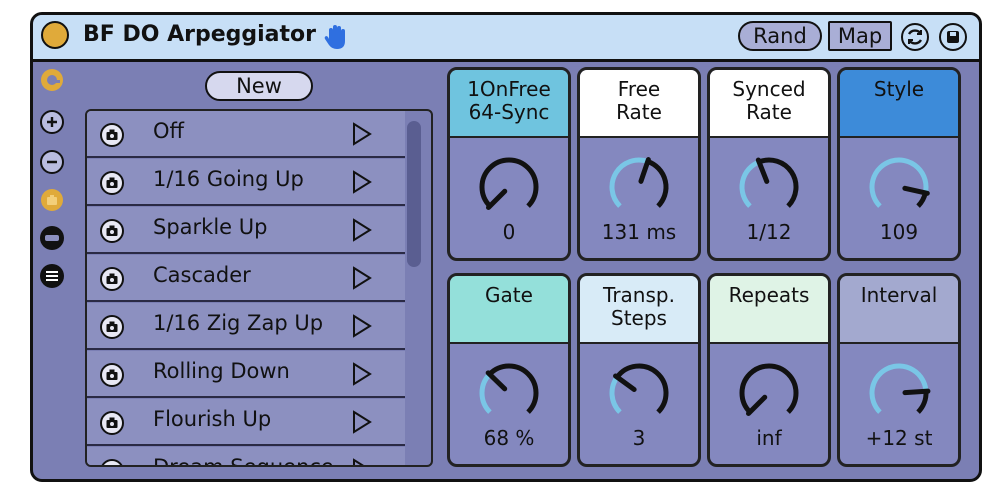  What do you see at coordinates (899, 438) in the screenshot?
I see `knob-value: +12 st` at bounding box center [899, 438].